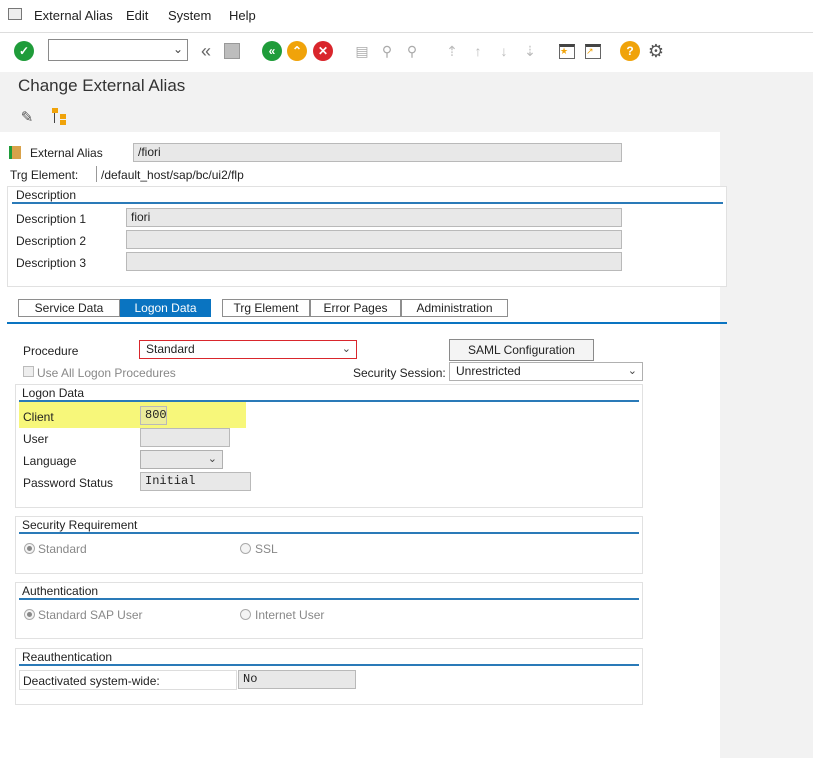  Describe the element at coordinates (387, 51) in the screenshot. I see `find-icon: ⚲` at that location.